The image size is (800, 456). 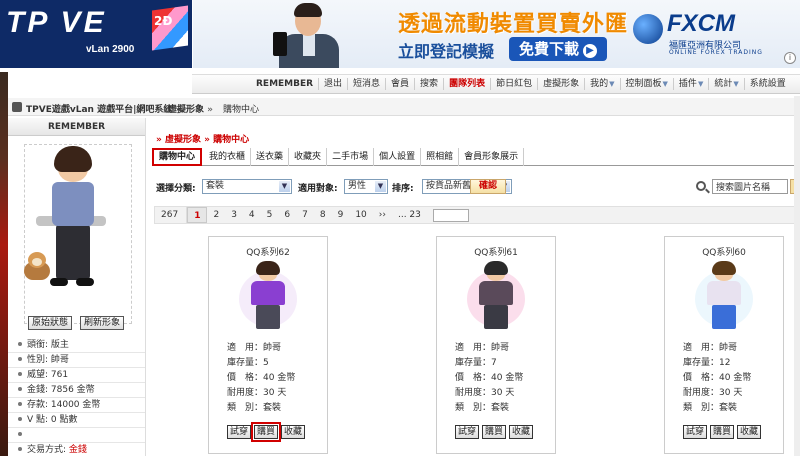 I want to click on category-label: 選擇分類:, so click(x=176, y=189).